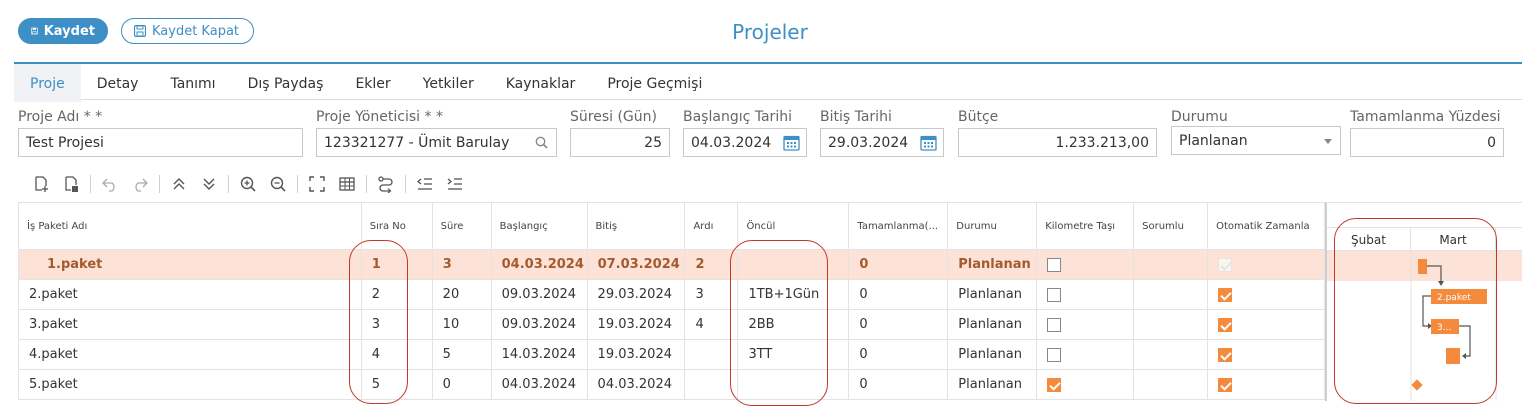 The width and height of the screenshot is (1540, 420). Describe the element at coordinates (448, 83) in the screenshot. I see `tab-yetkiler: Yetkiler` at that location.